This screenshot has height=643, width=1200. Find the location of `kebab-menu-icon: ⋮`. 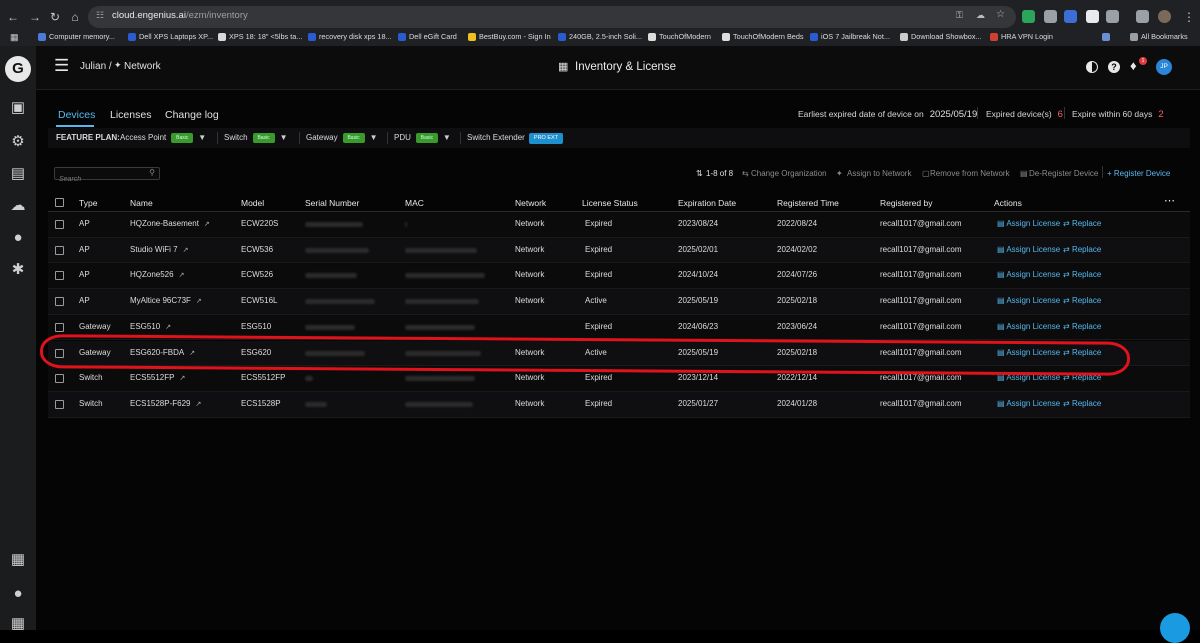

kebab-menu-icon: ⋮ is located at coordinates (1189, 17).